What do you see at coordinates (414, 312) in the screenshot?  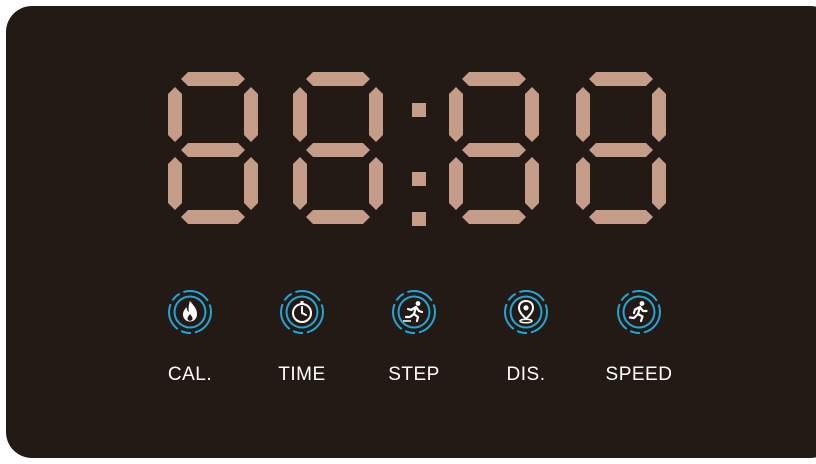 I see `runner-step-icon` at bounding box center [414, 312].